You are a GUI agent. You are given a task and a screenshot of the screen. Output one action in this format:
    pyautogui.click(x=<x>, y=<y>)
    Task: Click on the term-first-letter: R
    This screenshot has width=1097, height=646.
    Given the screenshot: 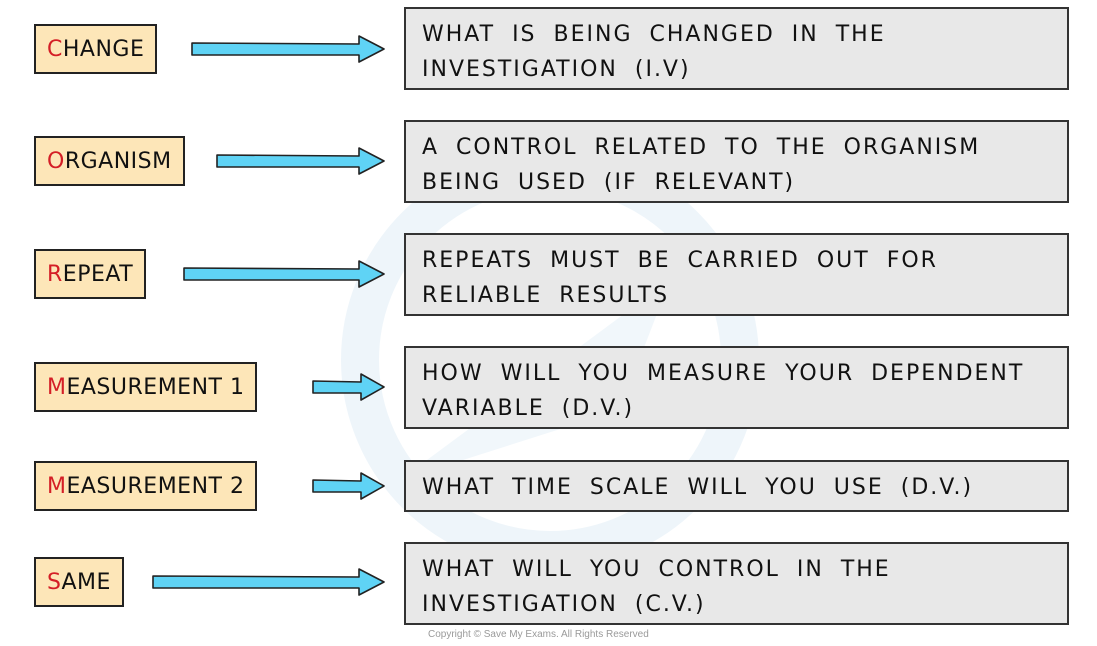 What is the action you would take?
    pyautogui.click(x=55, y=274)
    